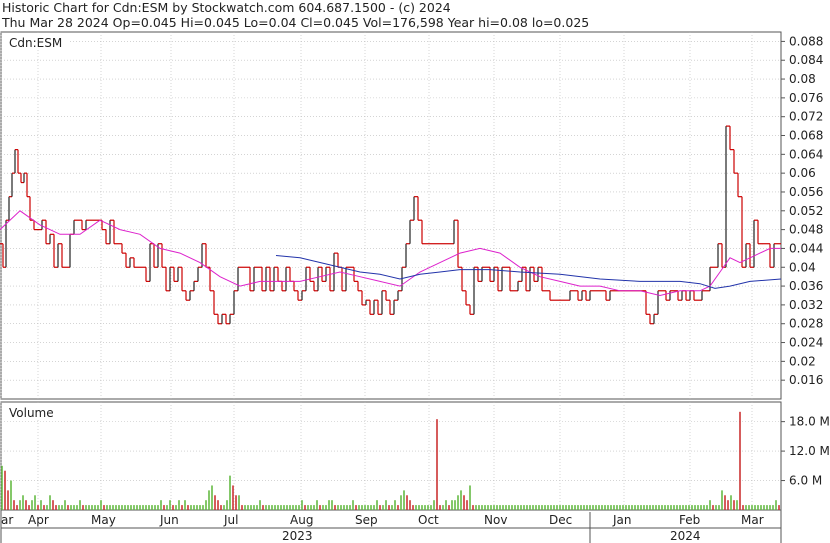 The width and height of the screenshot is (830, 543). What do you see at coordinates (806, 305) in the screenshot?
I see `price-tick-label: 0.032` at bounding box center [806, 305].